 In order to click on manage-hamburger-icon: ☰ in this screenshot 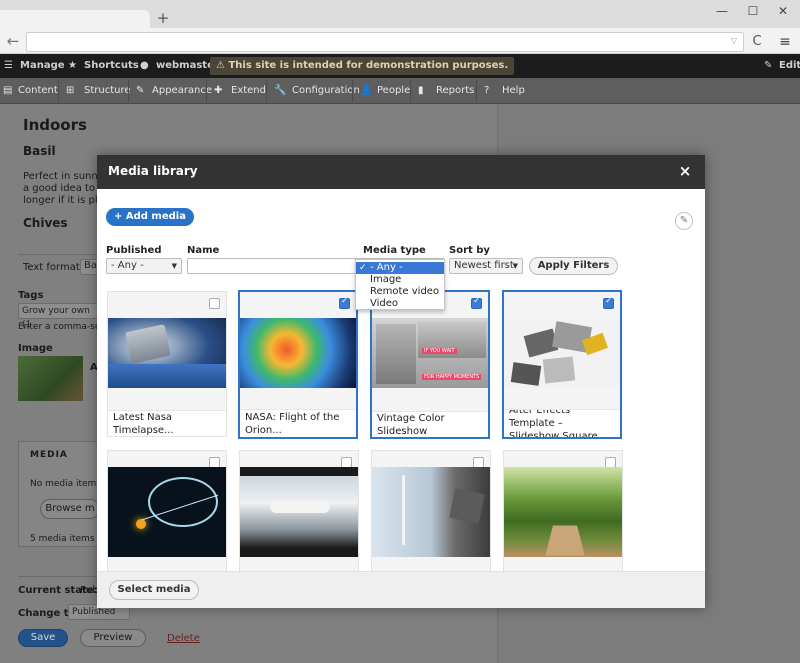, I will do `click(8, 66)`.